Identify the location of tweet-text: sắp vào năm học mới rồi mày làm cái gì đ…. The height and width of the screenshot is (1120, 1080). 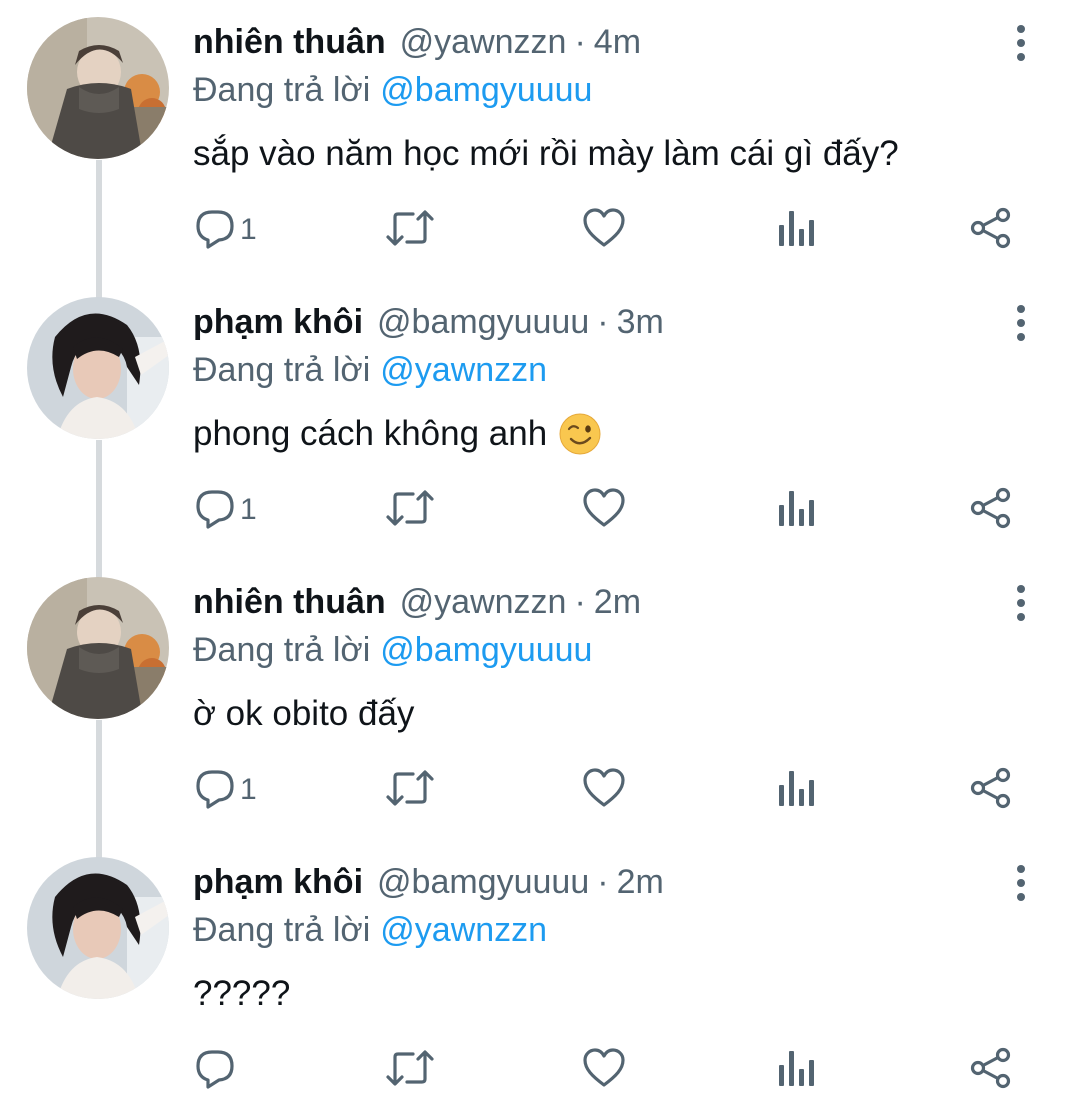
(546, 154).